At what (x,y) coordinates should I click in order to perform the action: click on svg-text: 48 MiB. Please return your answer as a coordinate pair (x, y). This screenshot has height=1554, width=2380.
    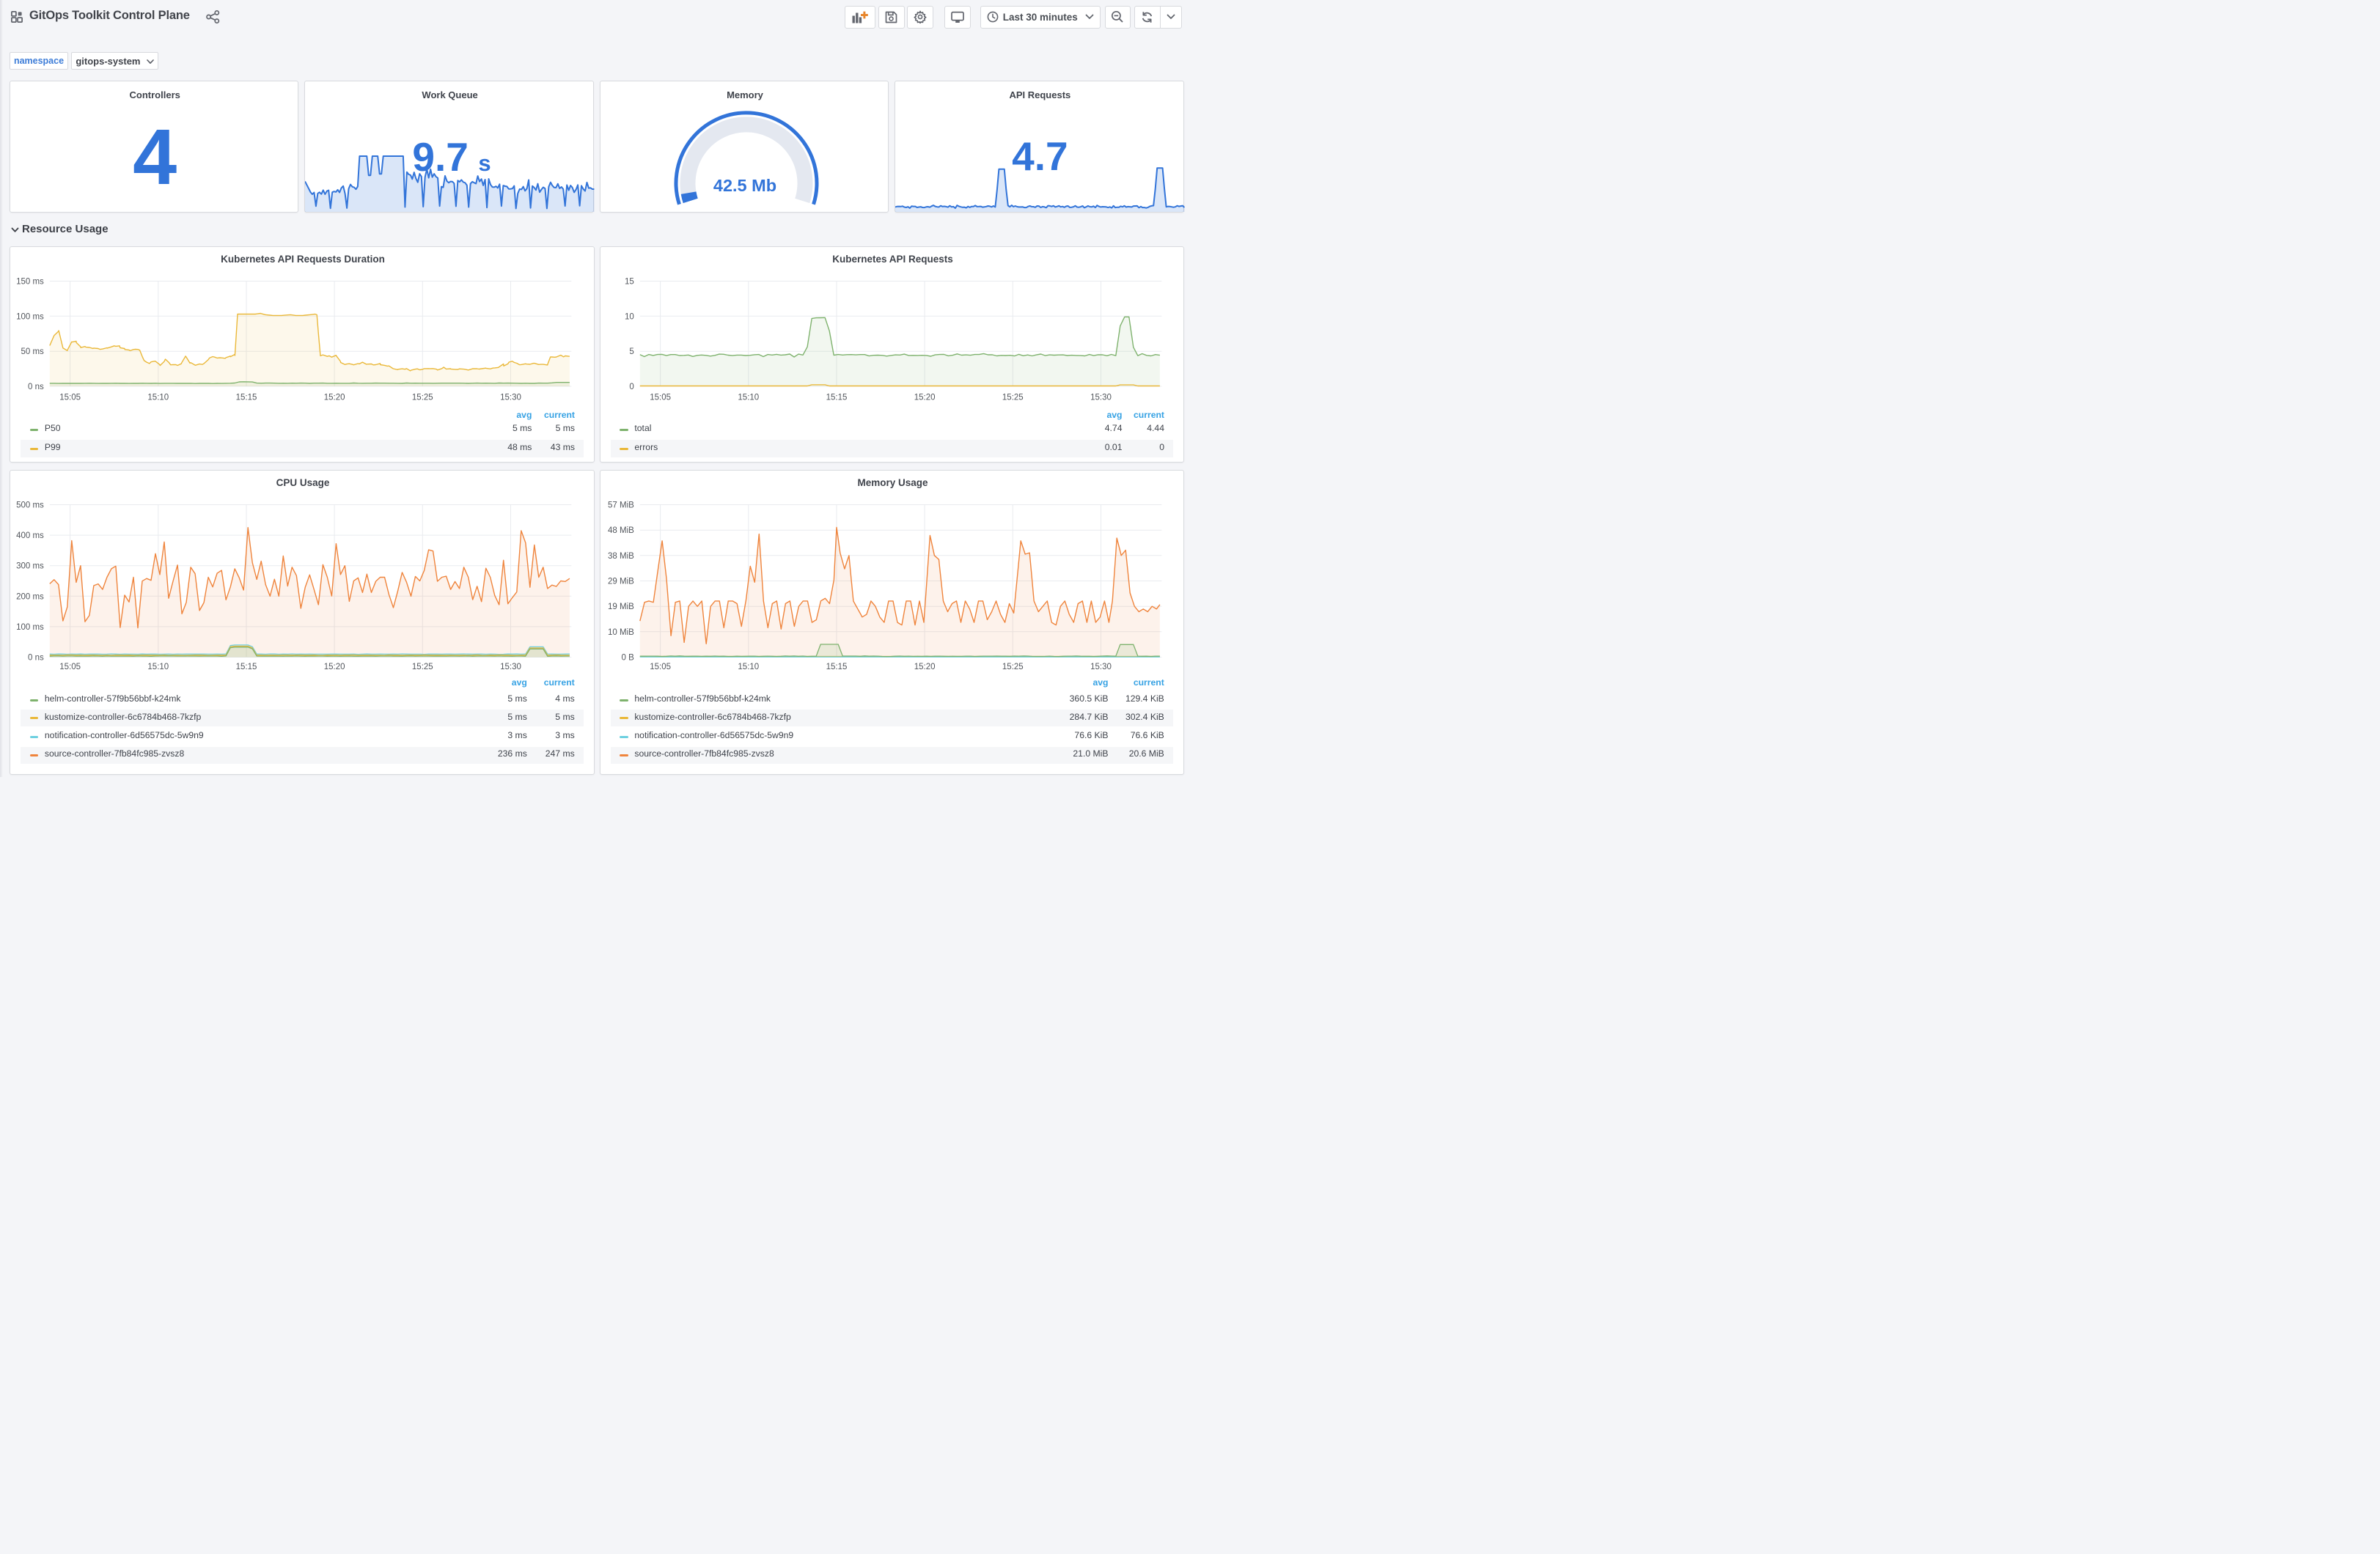
    Looking at the image, I should click on (621, 530).